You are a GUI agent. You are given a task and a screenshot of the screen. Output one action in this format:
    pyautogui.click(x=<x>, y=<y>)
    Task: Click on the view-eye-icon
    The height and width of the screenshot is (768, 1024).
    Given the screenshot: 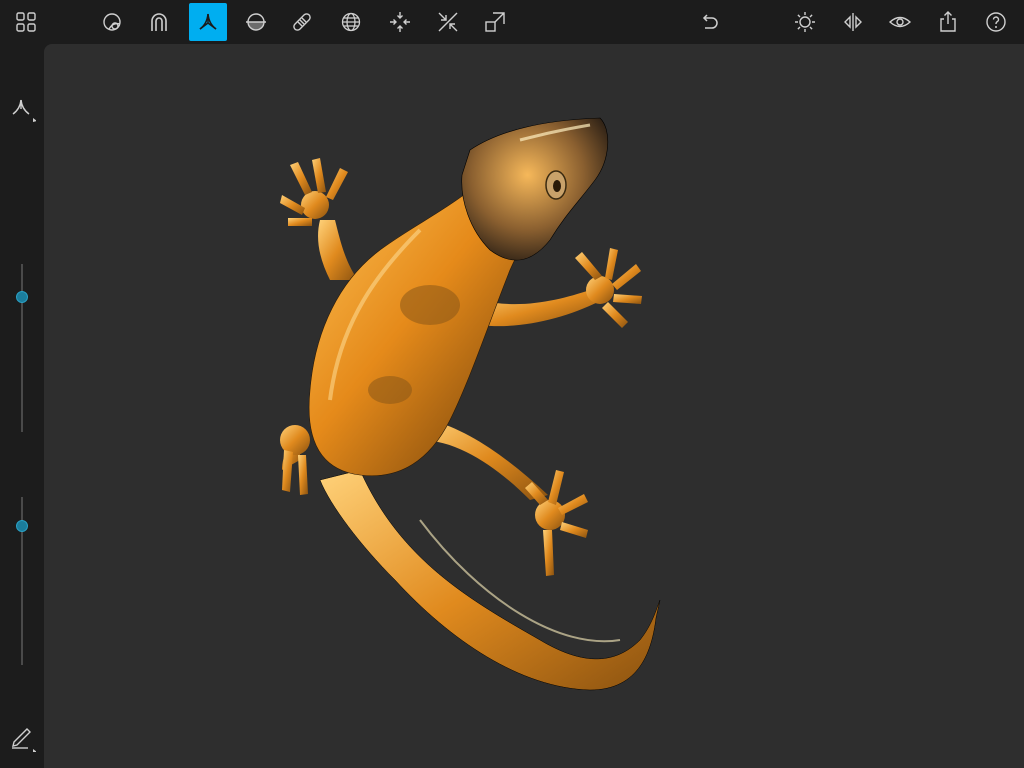 What is the action you would take?
    pyautogui.click(x=900, y=22)
    